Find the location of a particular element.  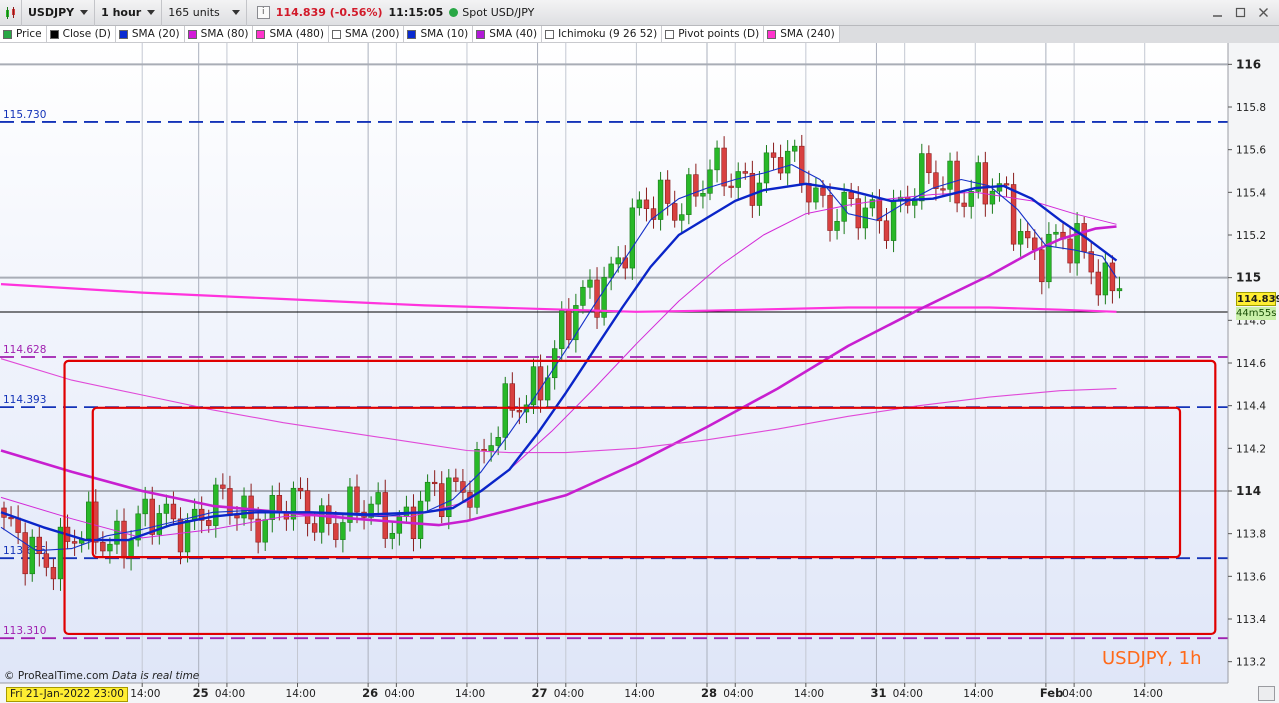

time-tick-label: 31 is located at coordinates (878, 693).